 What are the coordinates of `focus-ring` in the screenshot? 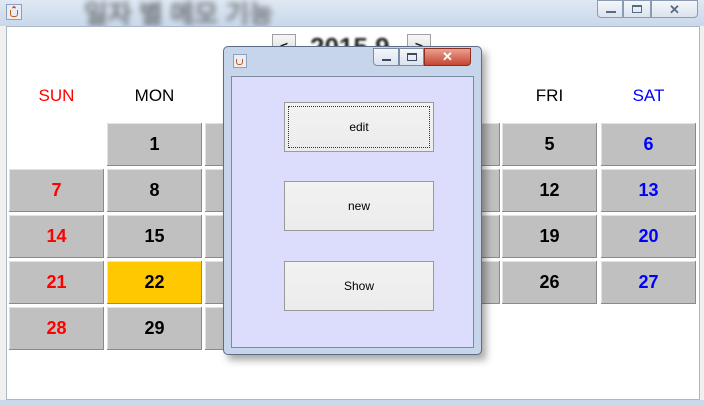 It's located at (359, 127).